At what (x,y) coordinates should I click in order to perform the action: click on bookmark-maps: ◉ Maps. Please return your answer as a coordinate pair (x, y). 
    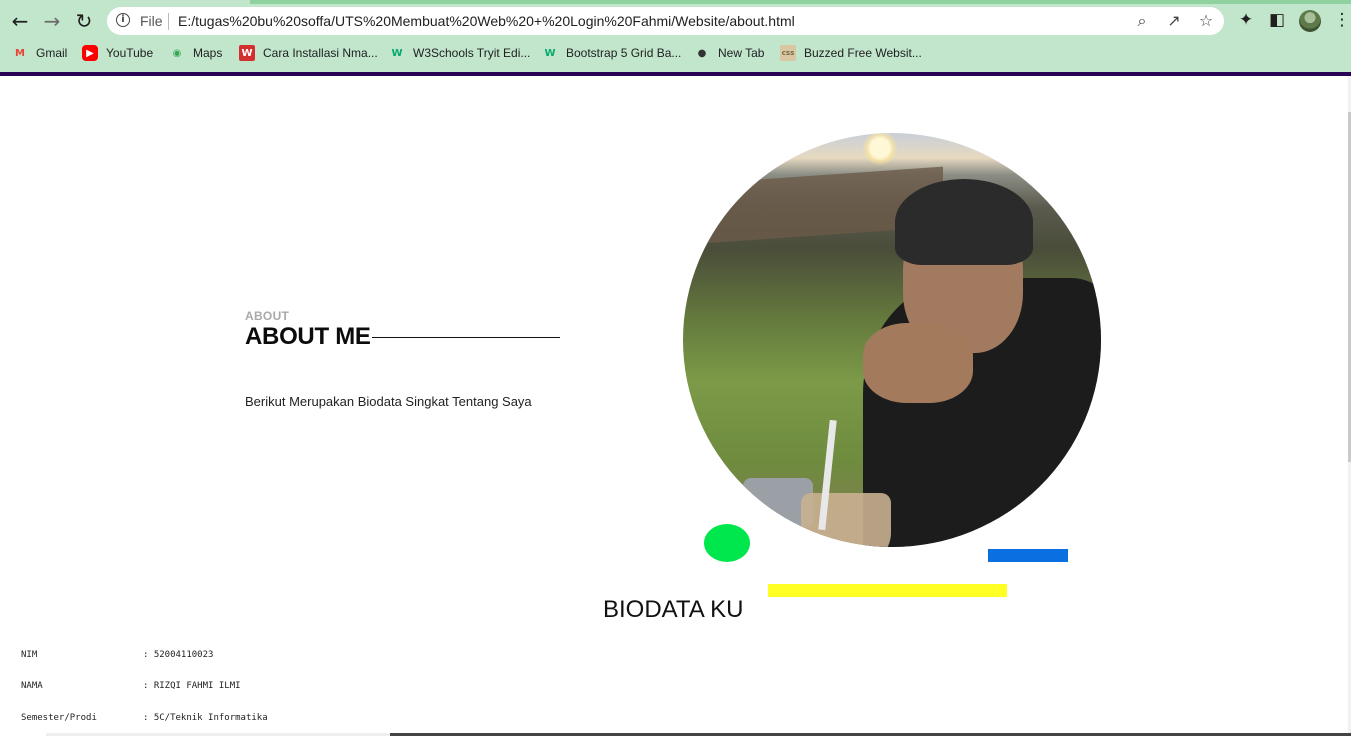
    Looking at the image, I should click on (196, 53).